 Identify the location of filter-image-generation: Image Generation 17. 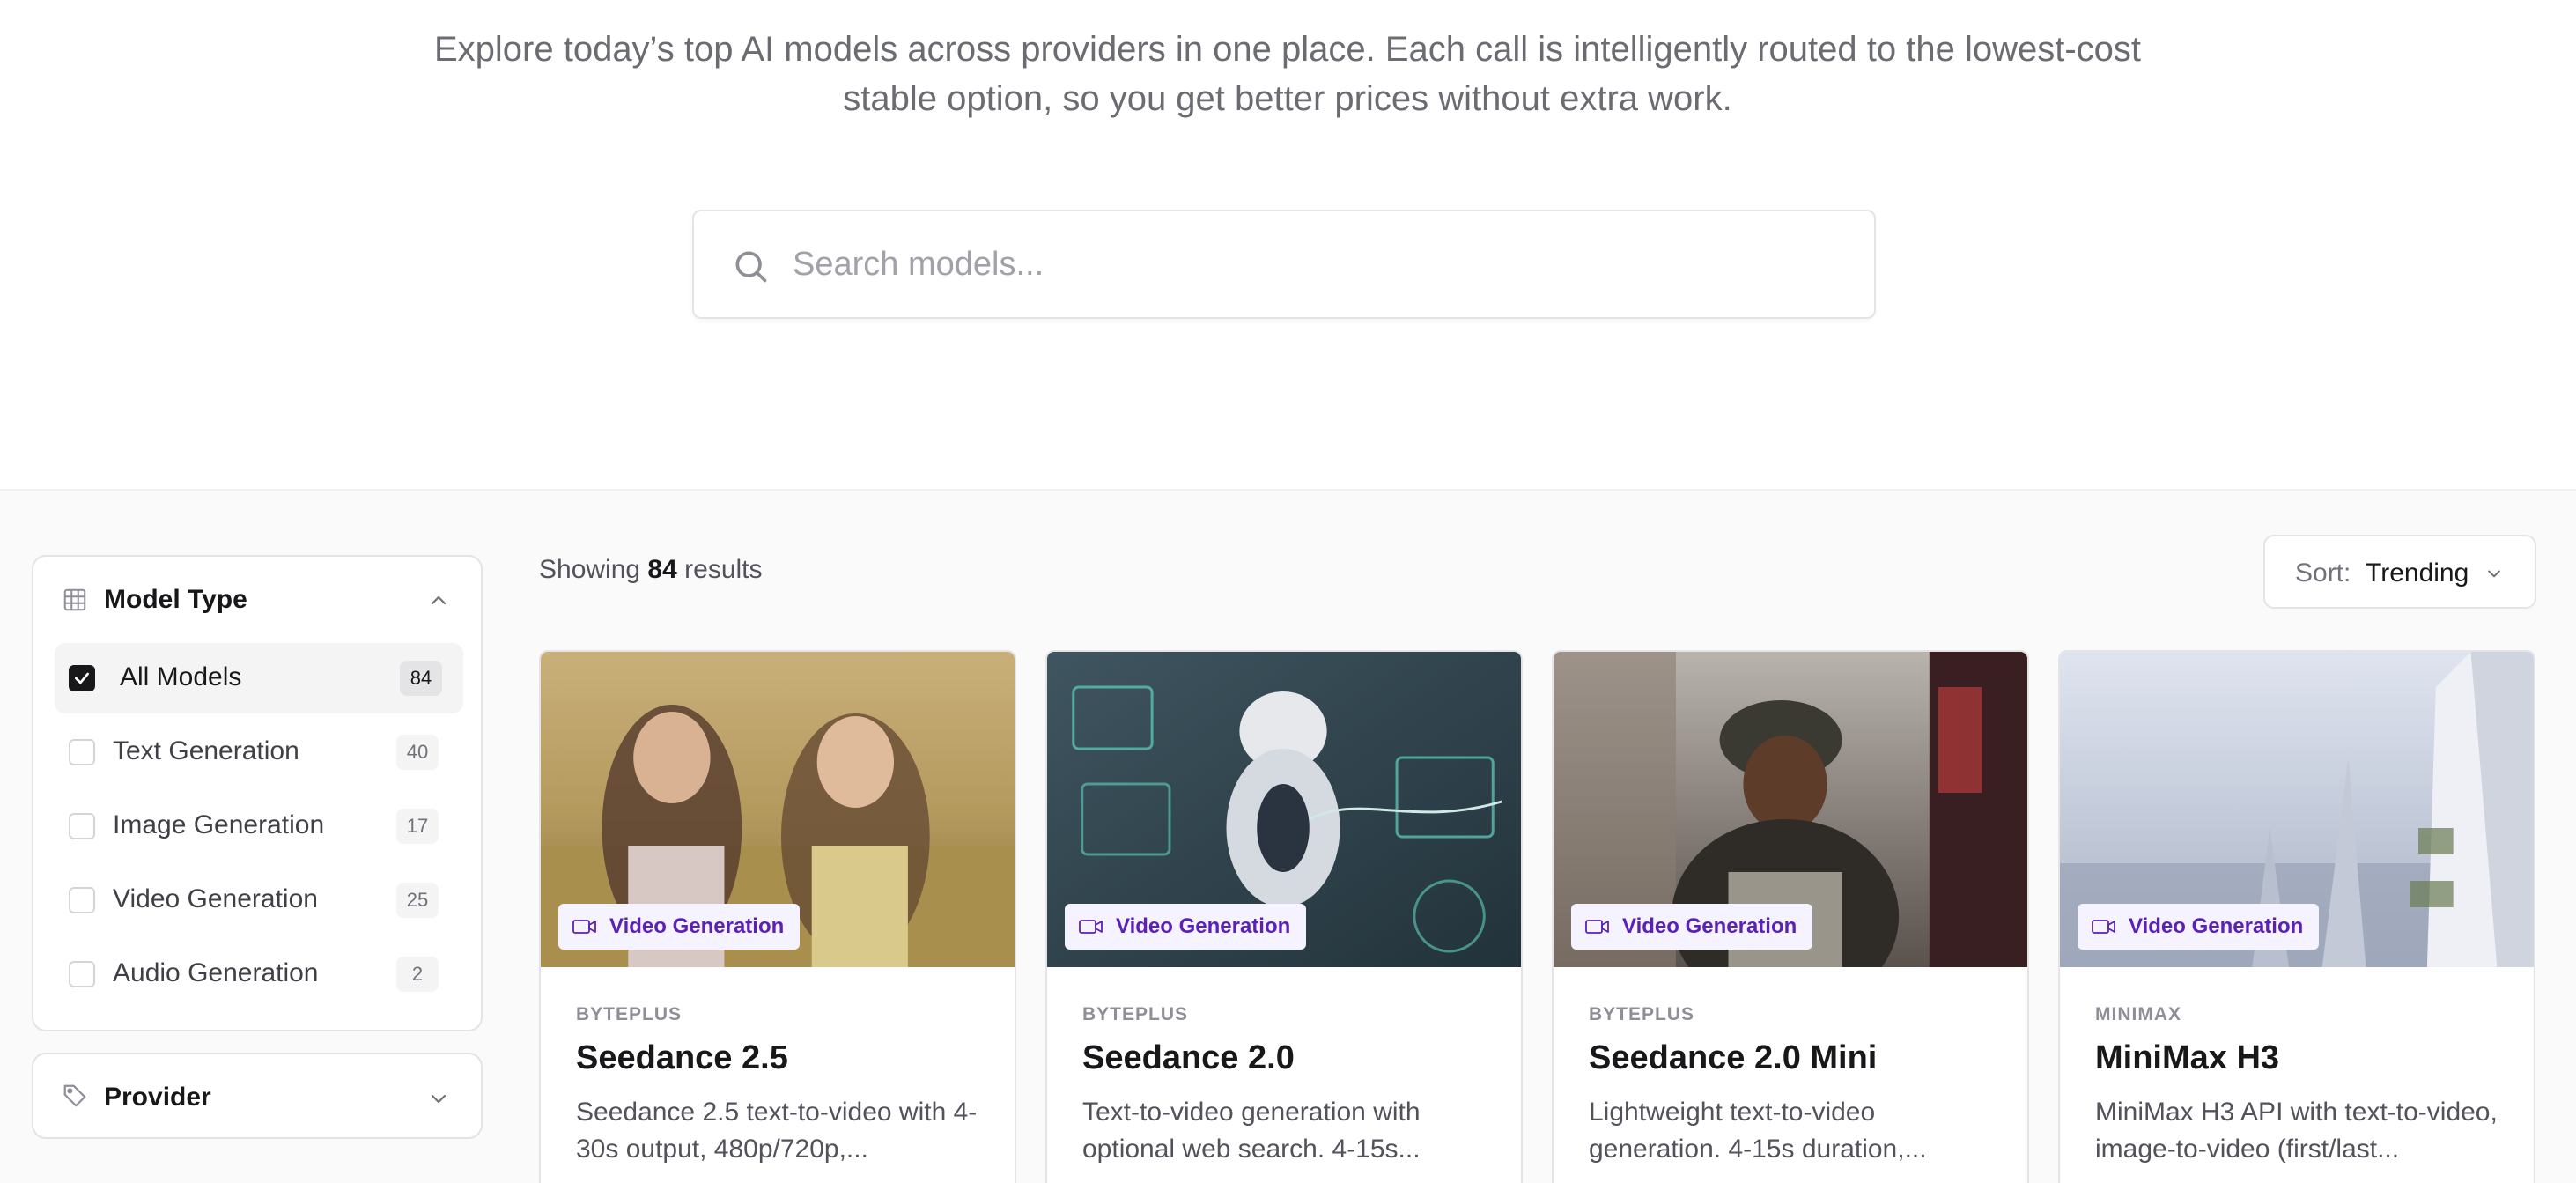
(259, 826).